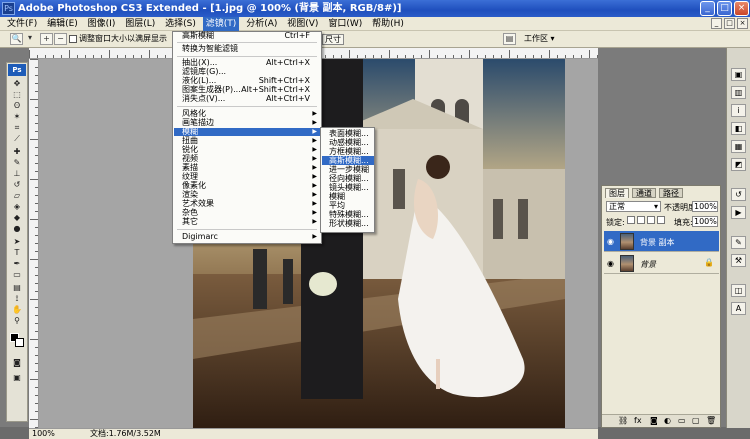 The height and width of the screenshot is (439, 750). I want to click on resize-window-checkbox, so click(73, 39).